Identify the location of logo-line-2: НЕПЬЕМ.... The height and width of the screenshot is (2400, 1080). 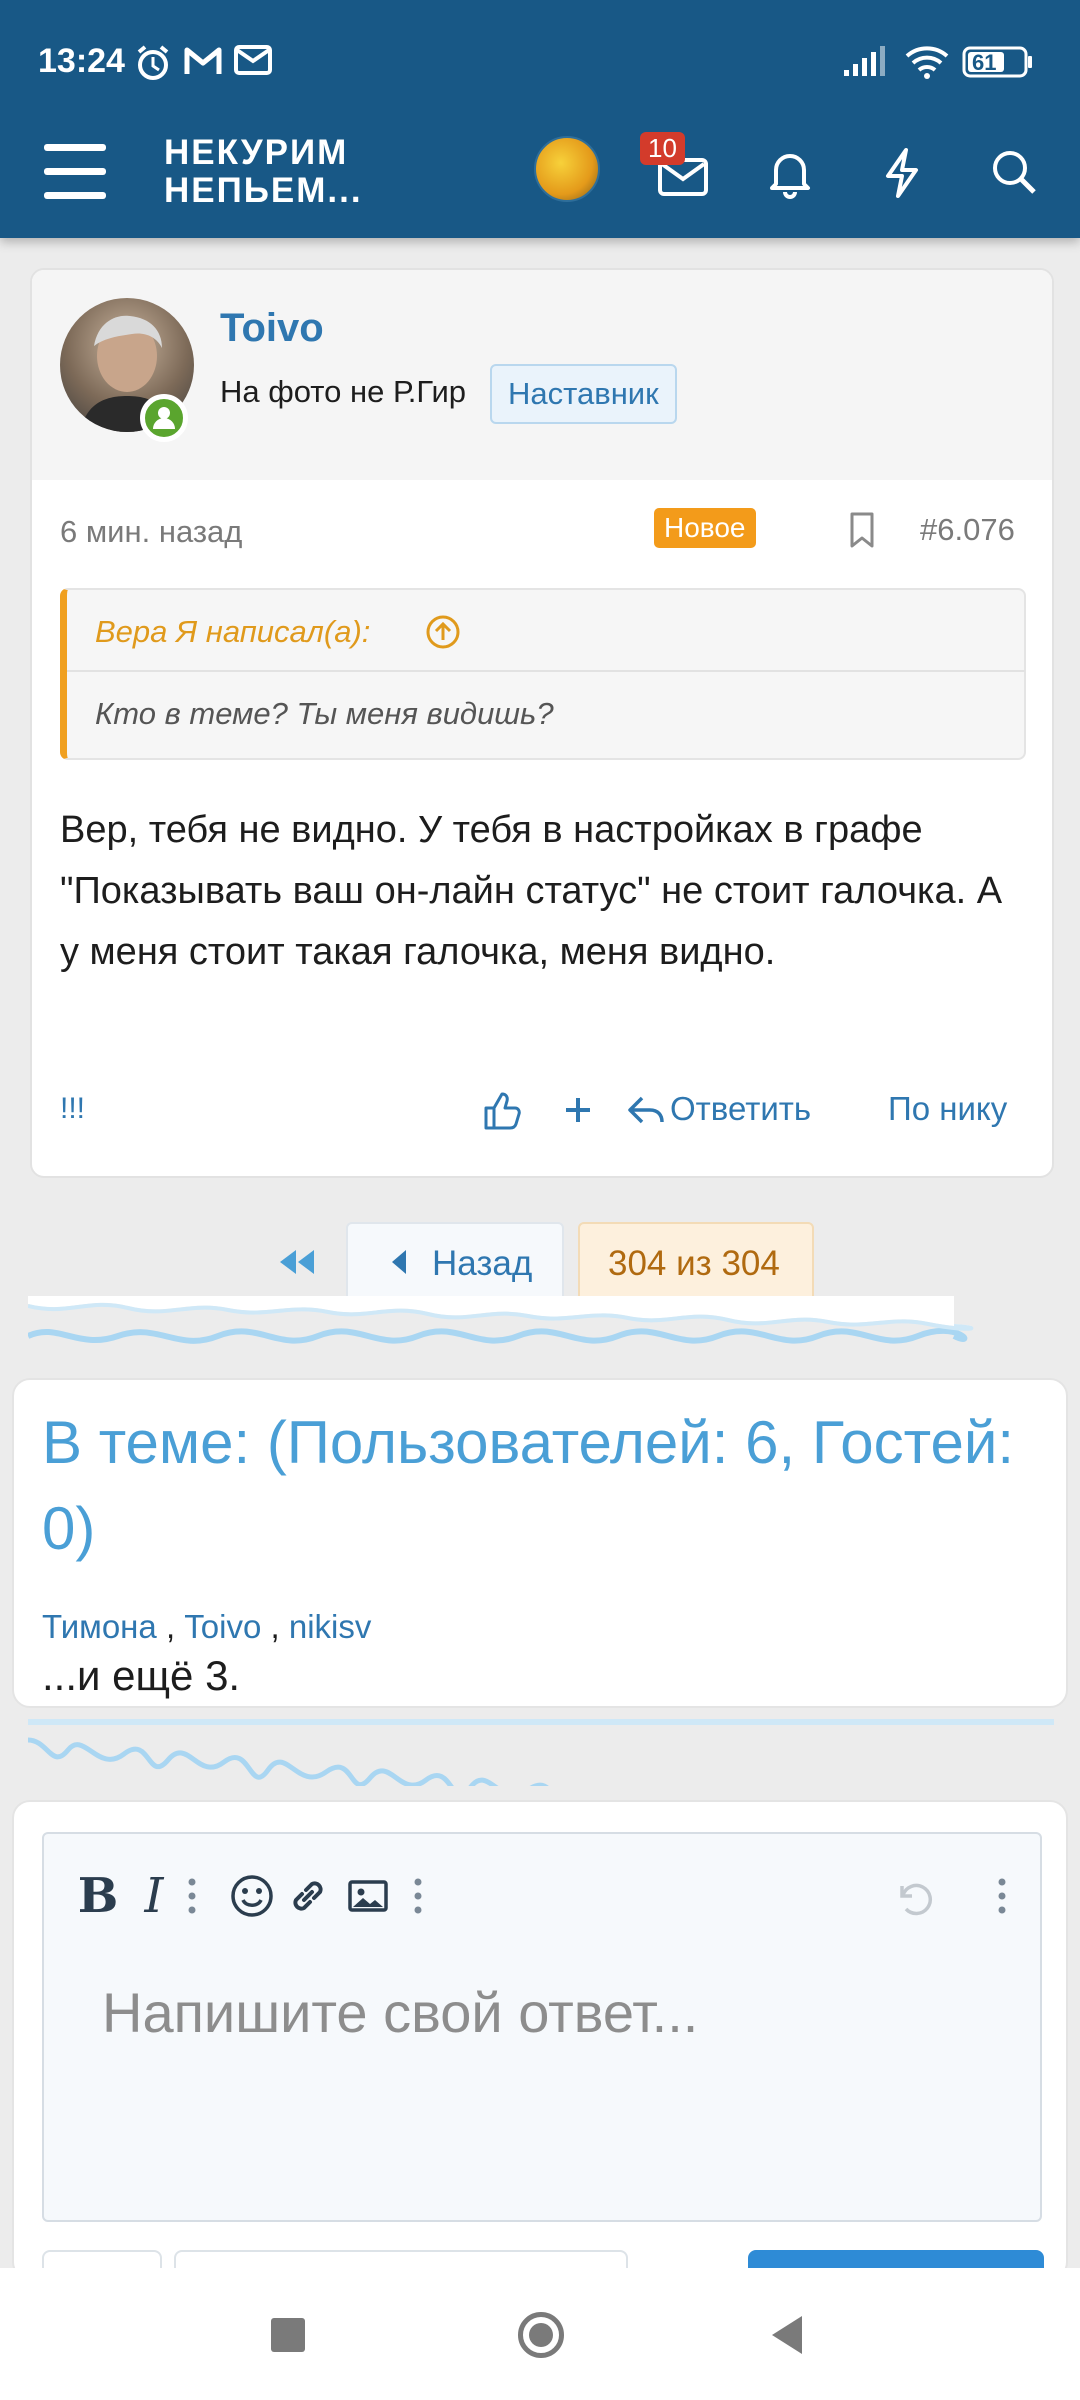
(263, 190).